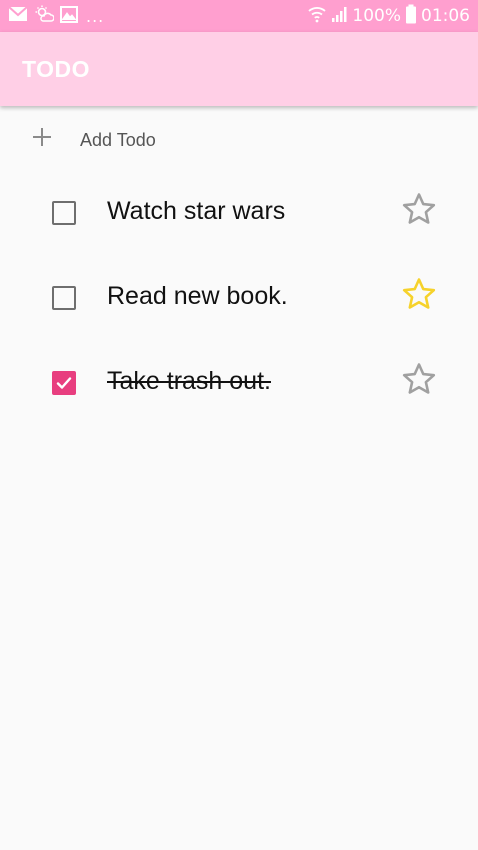  I want to click on app-bar: TODO, so click(239, 69).